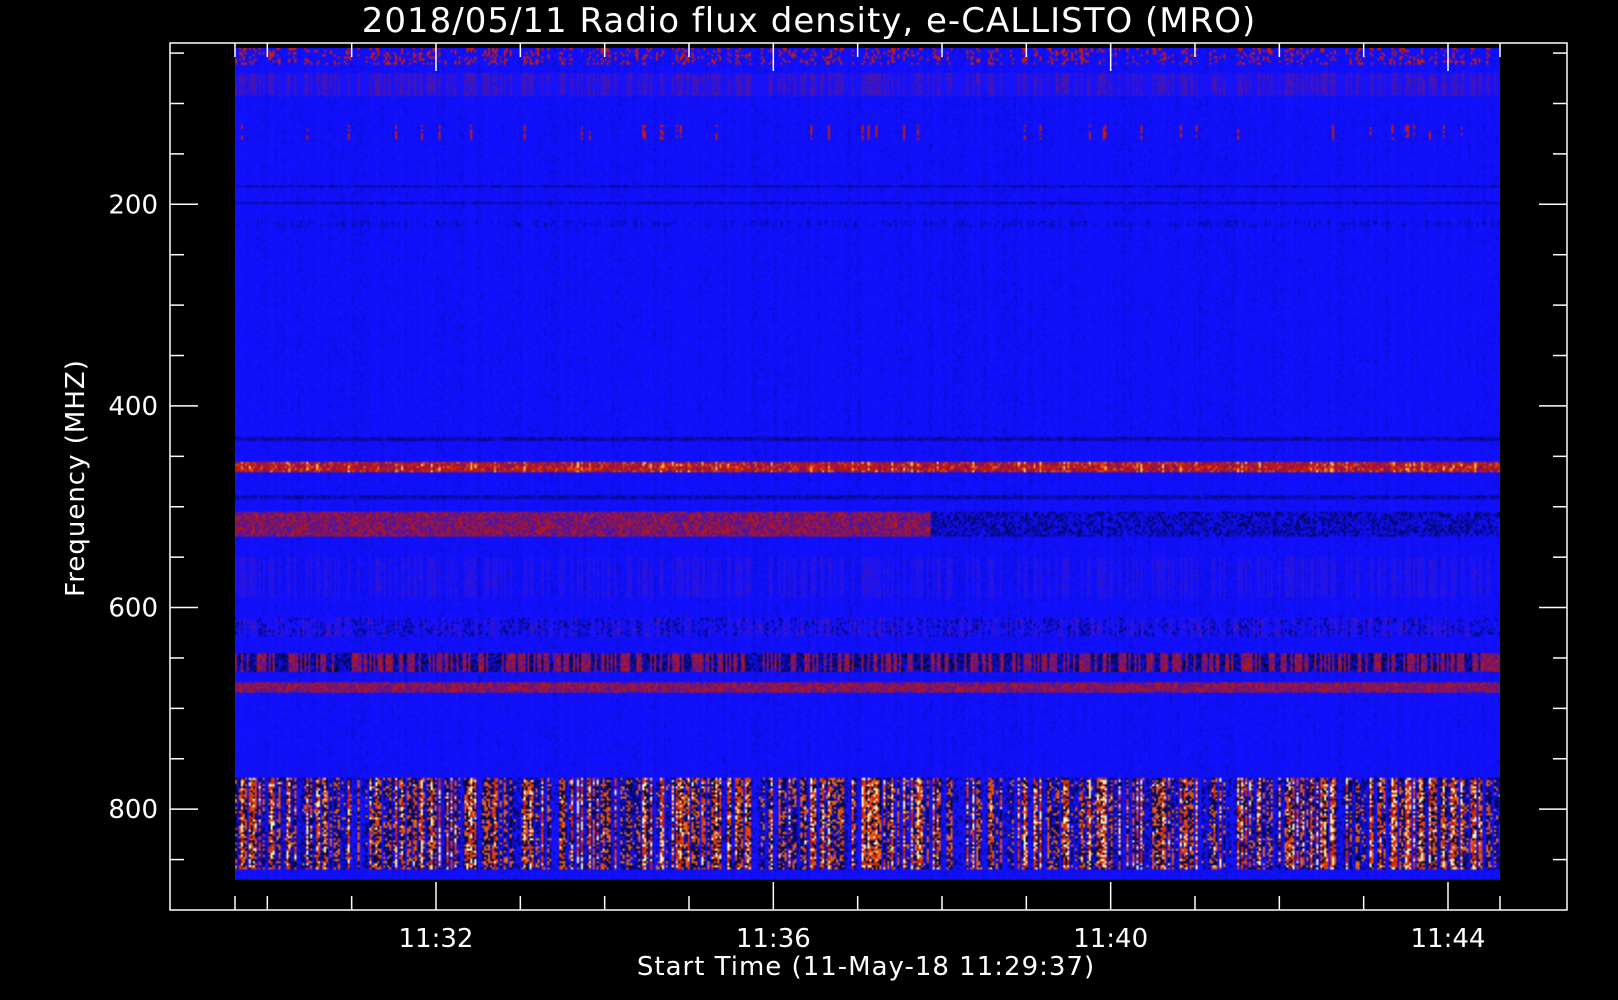 The width and height of the screenshot is (1618, 1000). Describe the element at coordinates (773, 939) in the screenshot. I see `x-tick-label: 11:36` at that location.